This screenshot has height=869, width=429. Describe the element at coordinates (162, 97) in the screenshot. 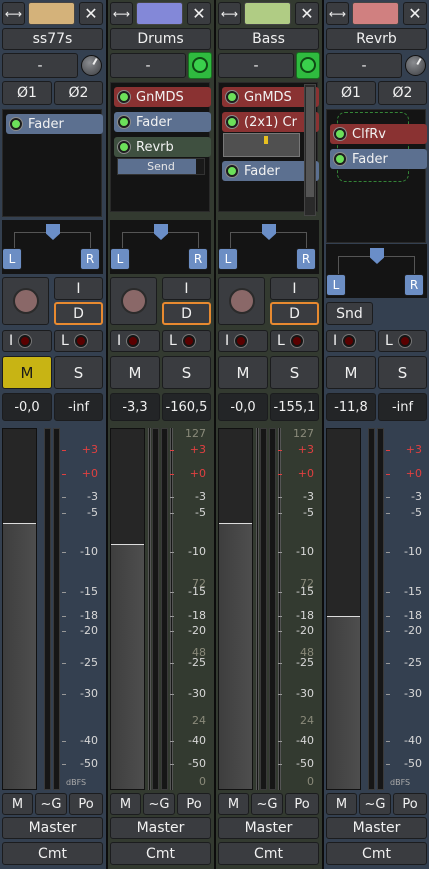

I see `plugin-gnmds: GnMDS` at that location.